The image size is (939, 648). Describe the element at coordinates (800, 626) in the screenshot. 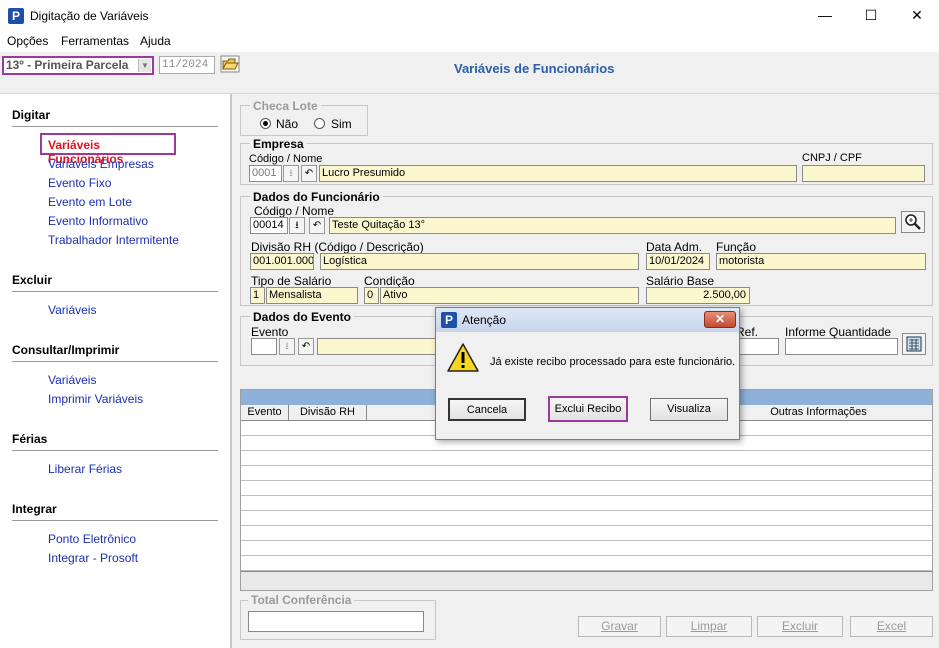

I see `excluir-button: Excluir` at that location.